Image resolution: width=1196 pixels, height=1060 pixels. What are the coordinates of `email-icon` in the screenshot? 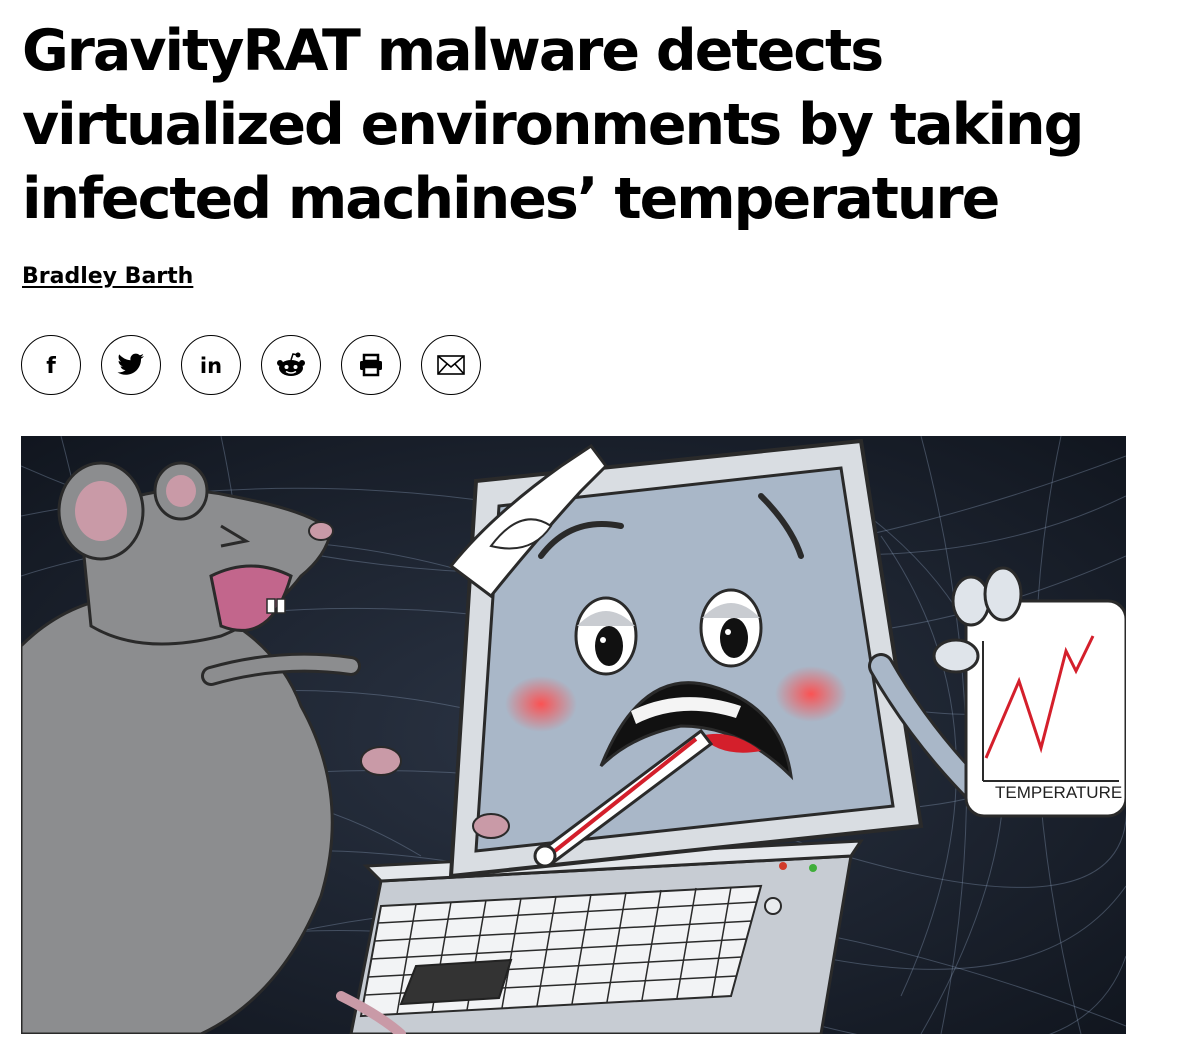 It's located at (451, 365).